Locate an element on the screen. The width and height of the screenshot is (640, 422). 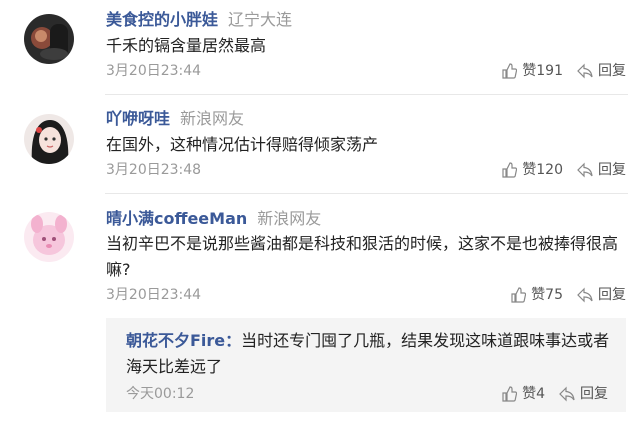
like-count: 赞4 is located at coordinates (533, 394).